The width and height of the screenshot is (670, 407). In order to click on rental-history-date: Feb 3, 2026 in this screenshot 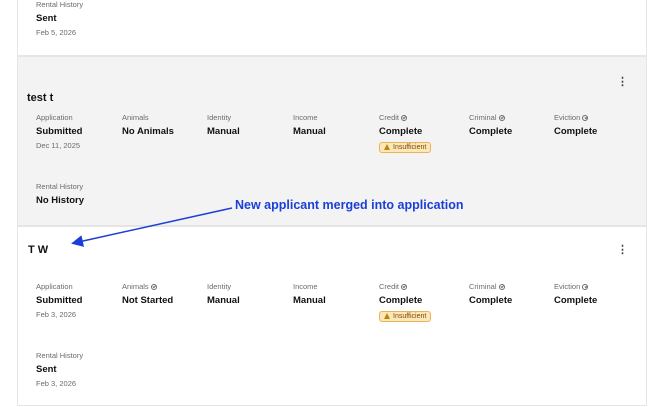, I will do `click(56, 383)`.